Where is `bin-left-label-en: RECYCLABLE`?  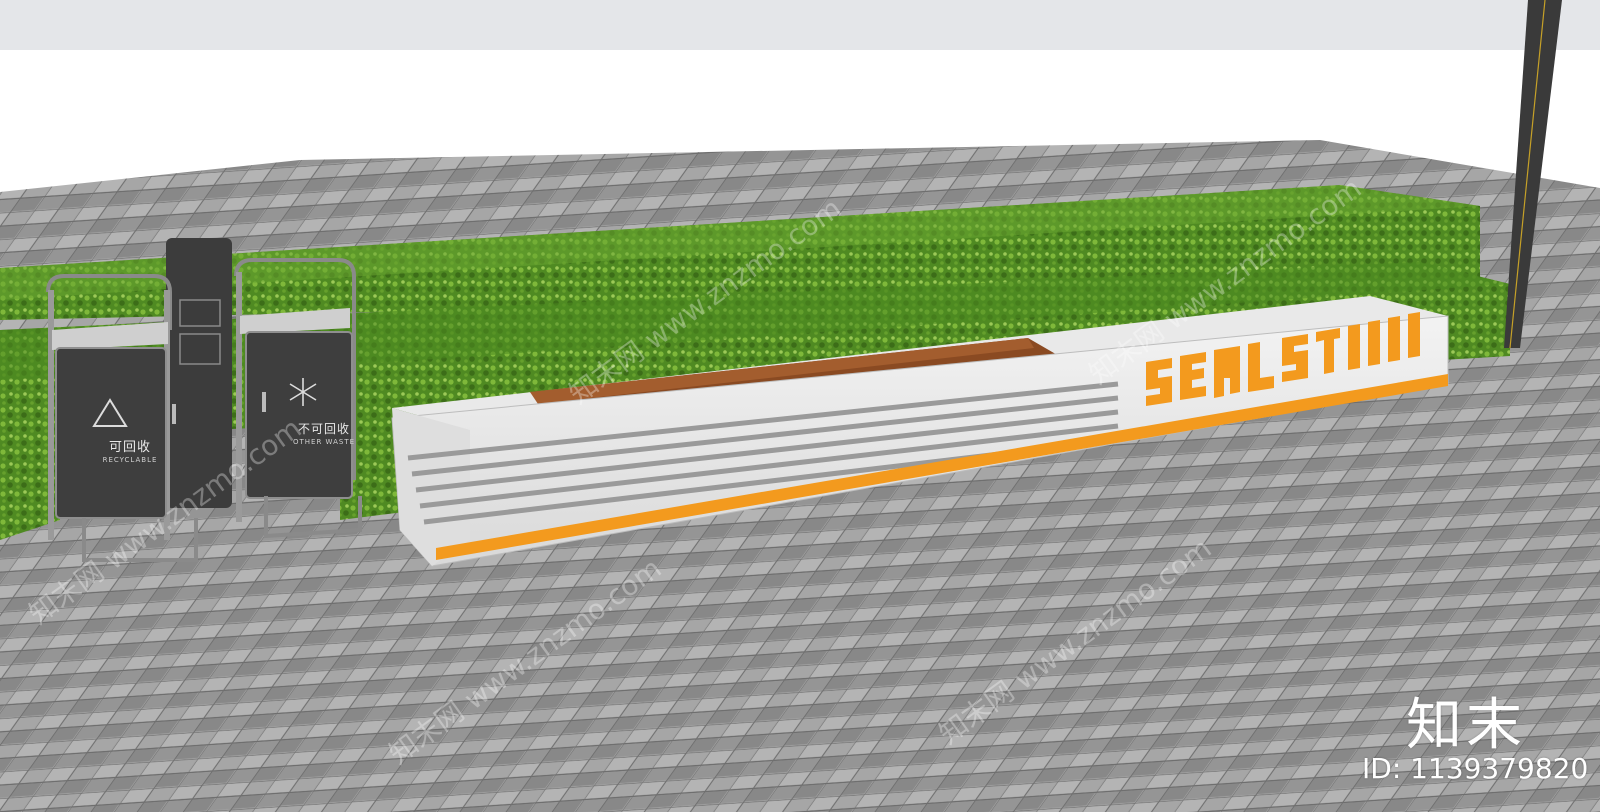
bin-left-label-en: RECYCLABLE is located at coordinates (130, 460).